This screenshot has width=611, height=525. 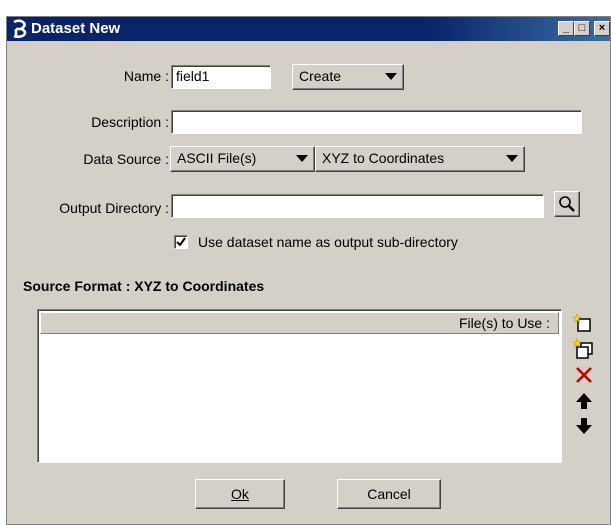 I want to click on cancel-button: Cancel, so click(x=389, y=494).